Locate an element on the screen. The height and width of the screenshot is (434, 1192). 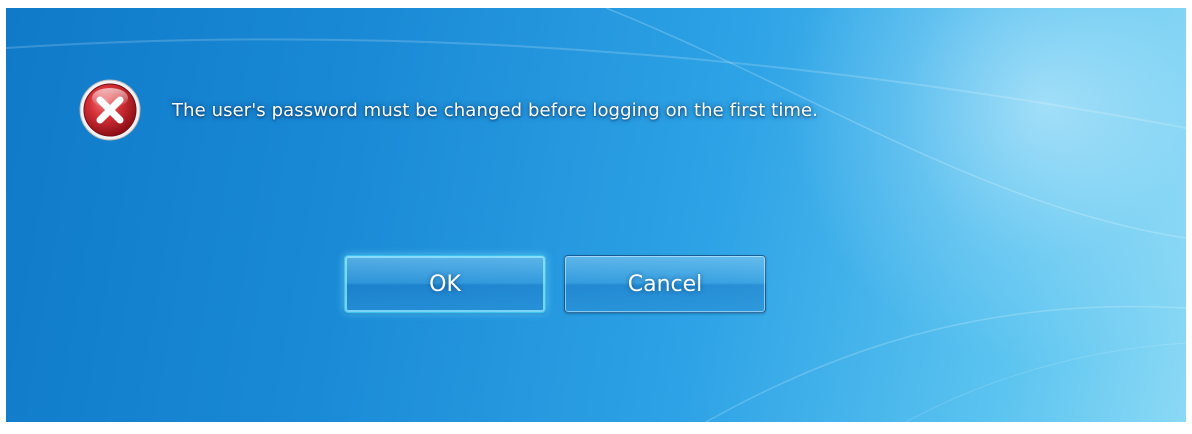
ok-button-label: OK is located at coordinates (445, 284).